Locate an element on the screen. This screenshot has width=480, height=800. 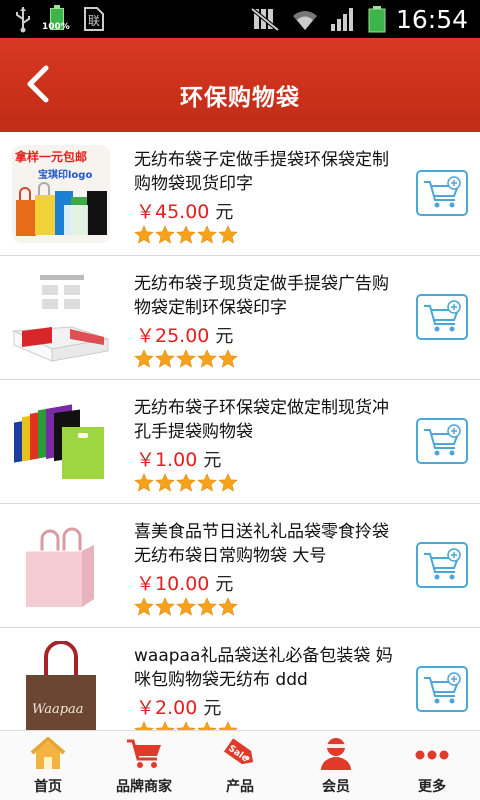
sim-icon: 联 is located at coordinates (94, 19).